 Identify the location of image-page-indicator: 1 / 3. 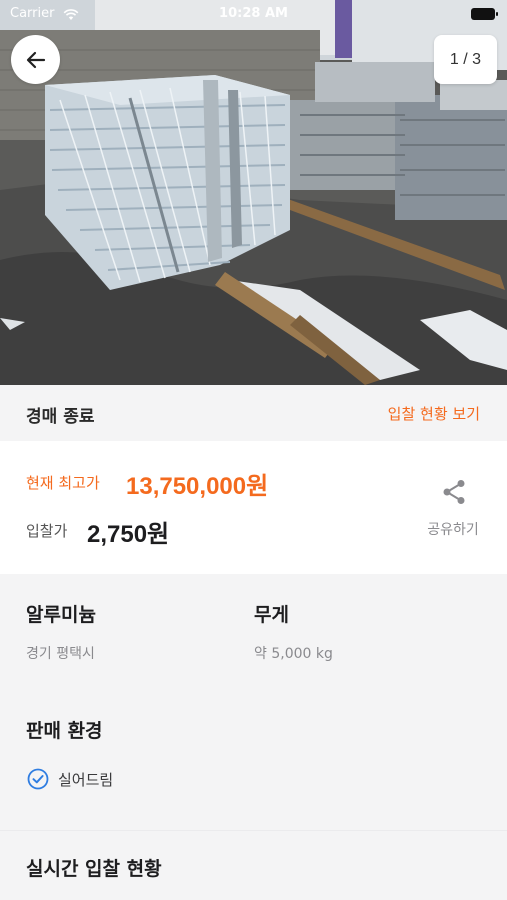
(465, 59).